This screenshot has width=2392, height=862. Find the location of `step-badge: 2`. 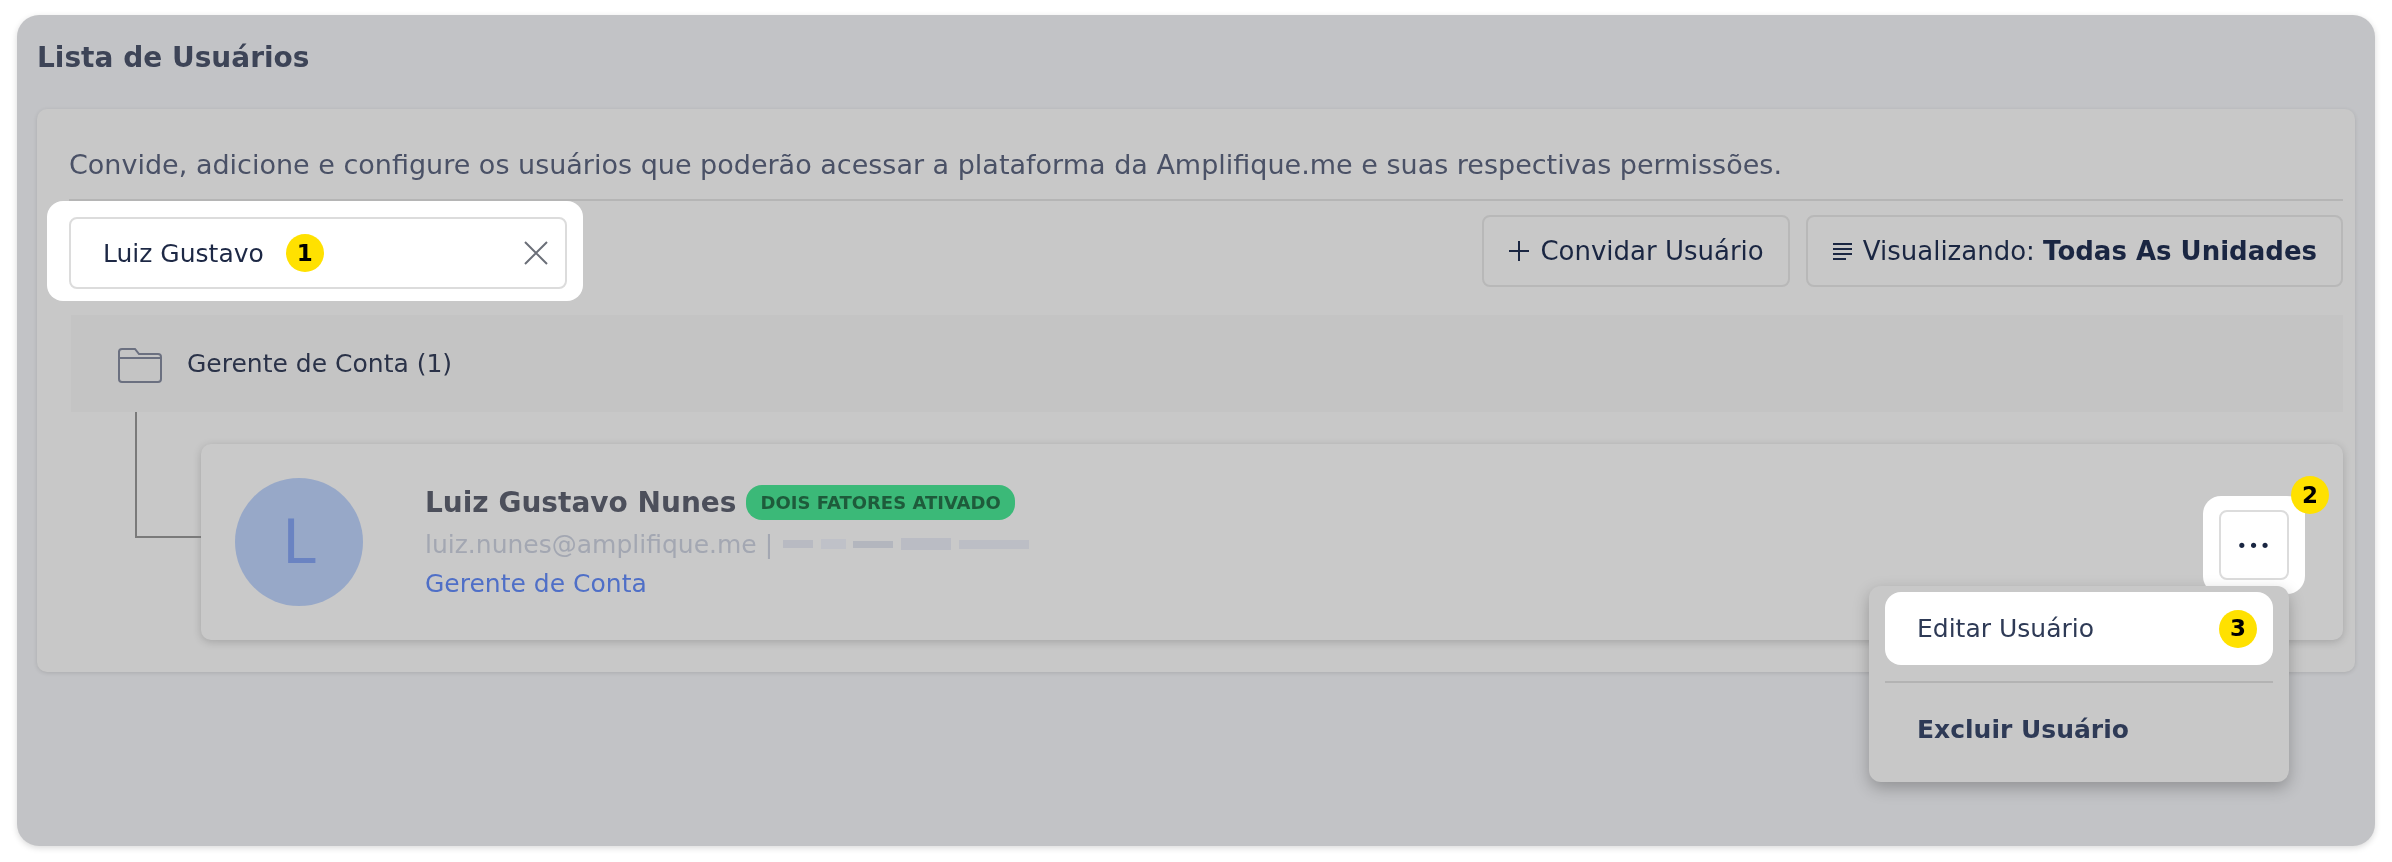

step-badge: 2 is located at coordinates (2310, 495).